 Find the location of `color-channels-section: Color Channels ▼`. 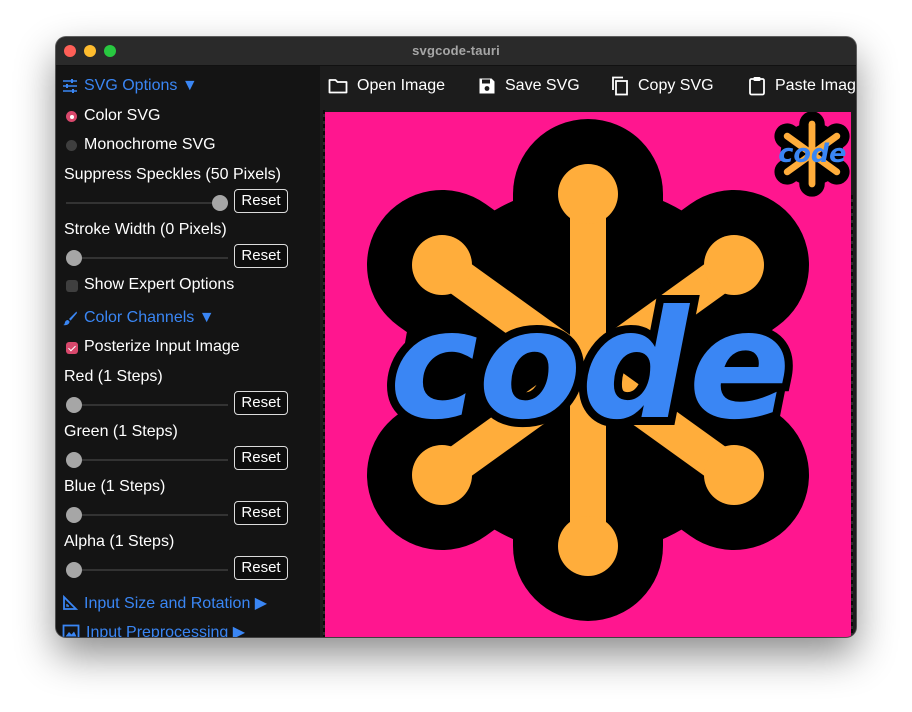

color-channels-section: Color Channels ▼ is located at coordinates (138, 318).